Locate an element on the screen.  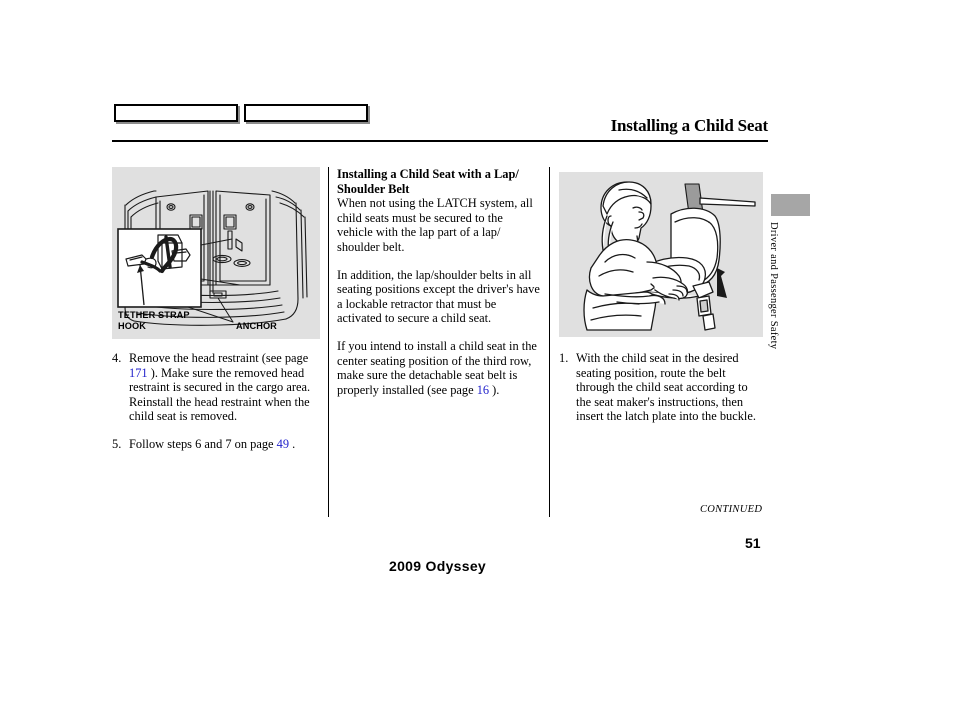
page-number: 51 is located at coordinates (753, 543).